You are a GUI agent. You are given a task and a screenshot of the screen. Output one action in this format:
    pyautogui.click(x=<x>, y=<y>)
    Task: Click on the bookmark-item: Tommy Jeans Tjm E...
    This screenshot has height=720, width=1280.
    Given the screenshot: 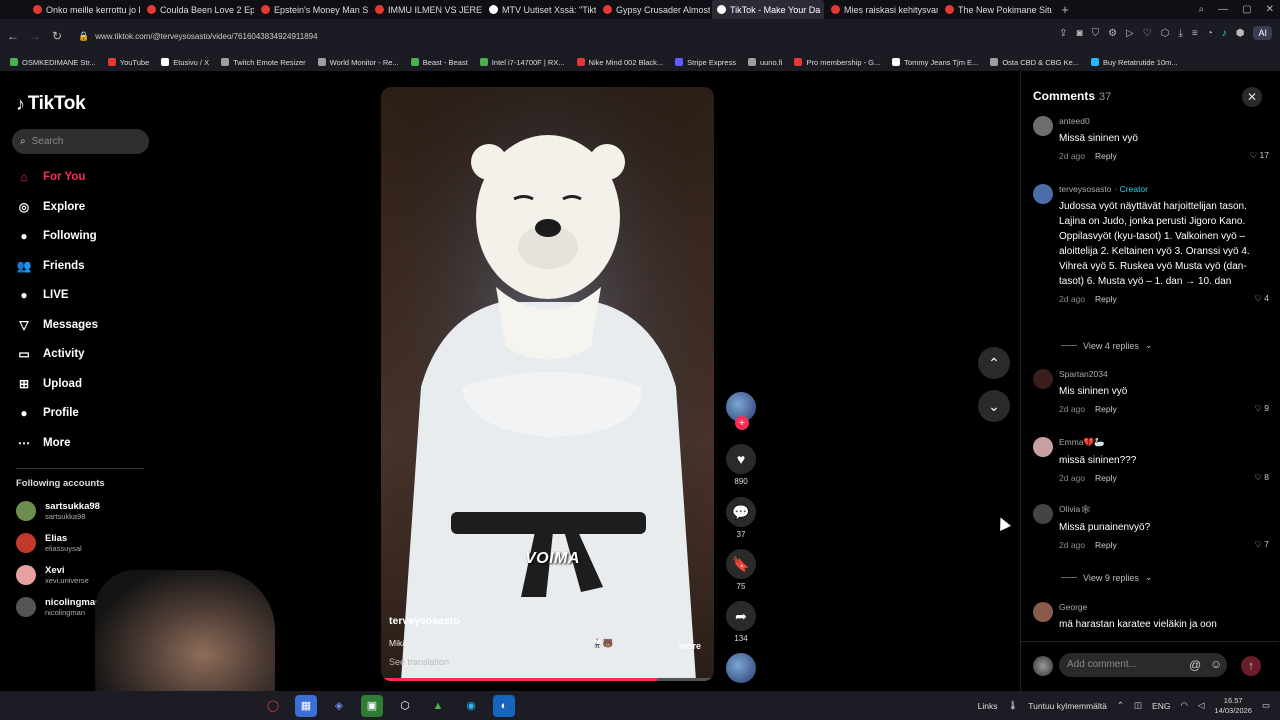 What is the action you would take?
    pyautogui.click(x=935, y=62)
    